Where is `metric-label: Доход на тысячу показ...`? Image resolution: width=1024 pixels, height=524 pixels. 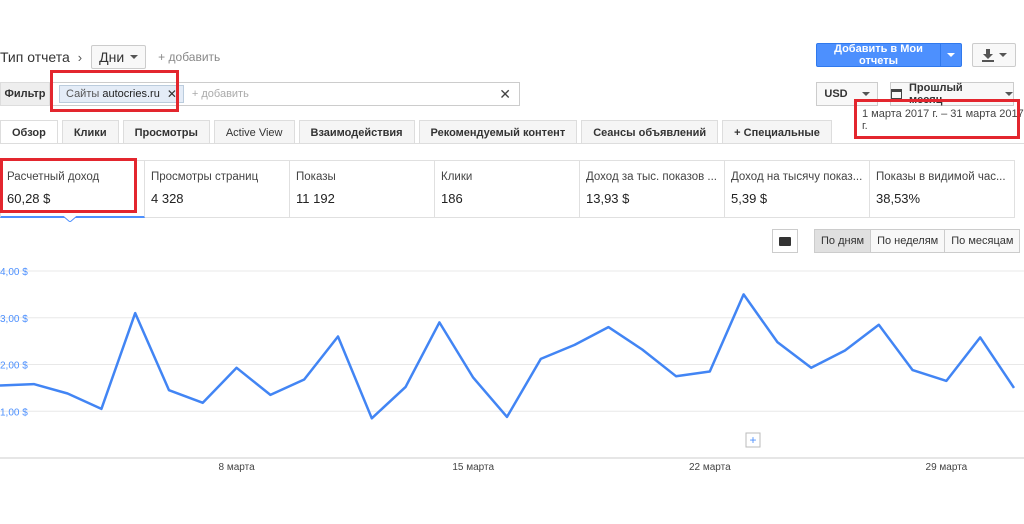 metric-label: Доход на тысячу показ... is located at coordinates (797, 177).